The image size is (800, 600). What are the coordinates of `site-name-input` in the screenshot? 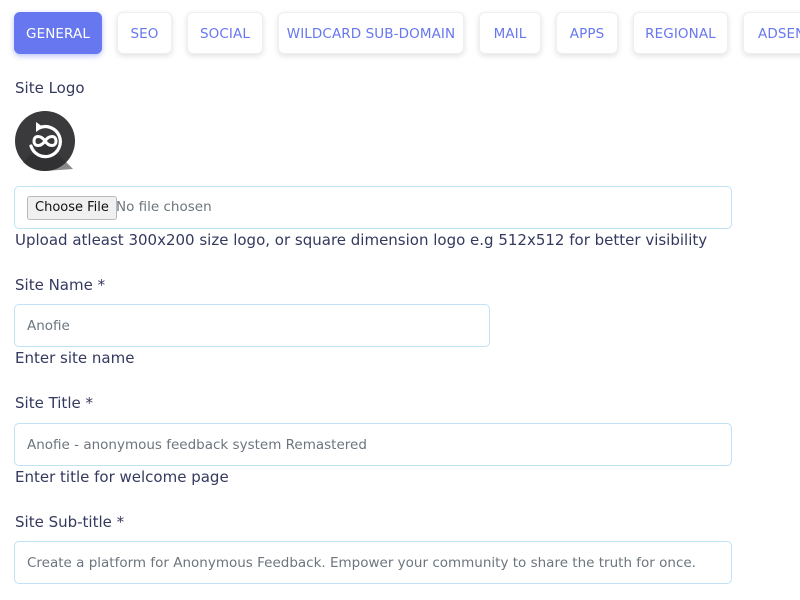 It's located at (252, 325).